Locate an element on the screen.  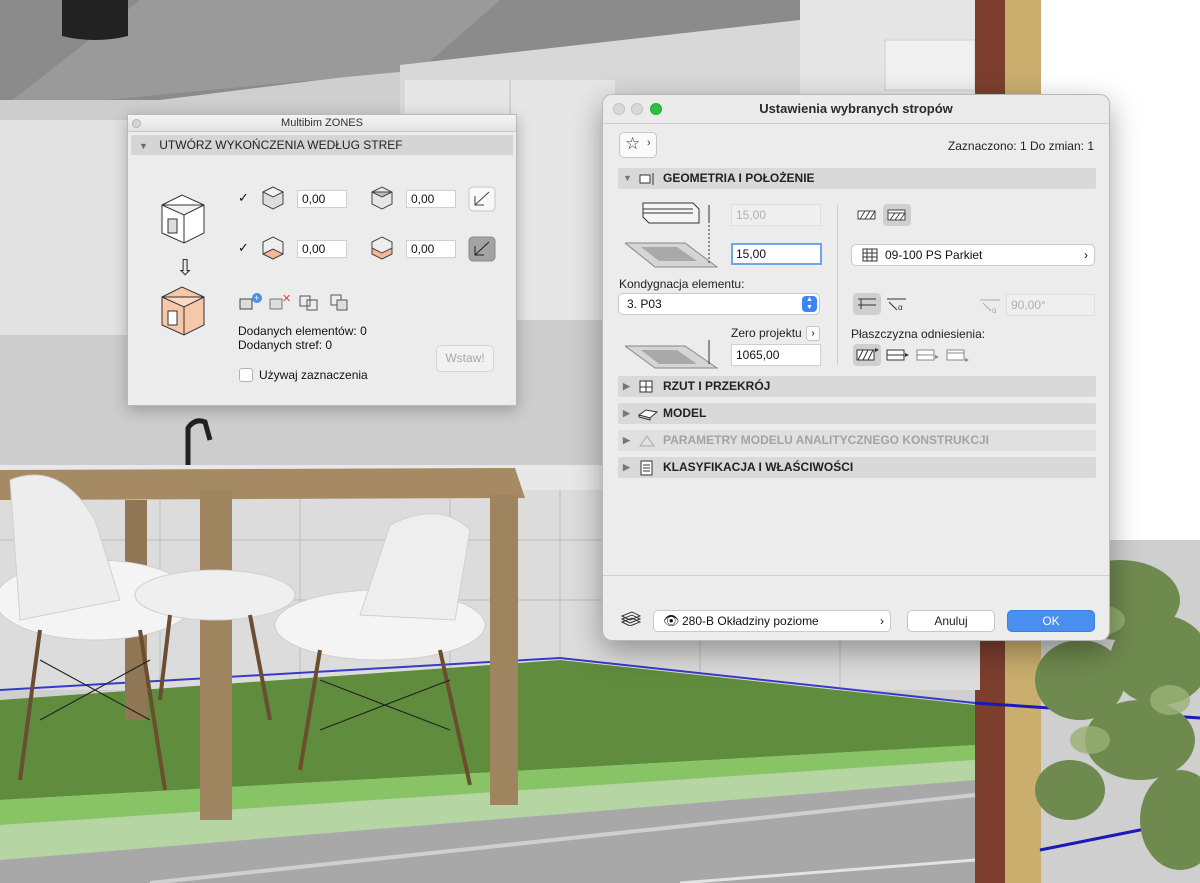
section-classification: ▶ KLASYFIKACJA I WŁAŚCIWOŚCI is located at coordinates (857, 467).